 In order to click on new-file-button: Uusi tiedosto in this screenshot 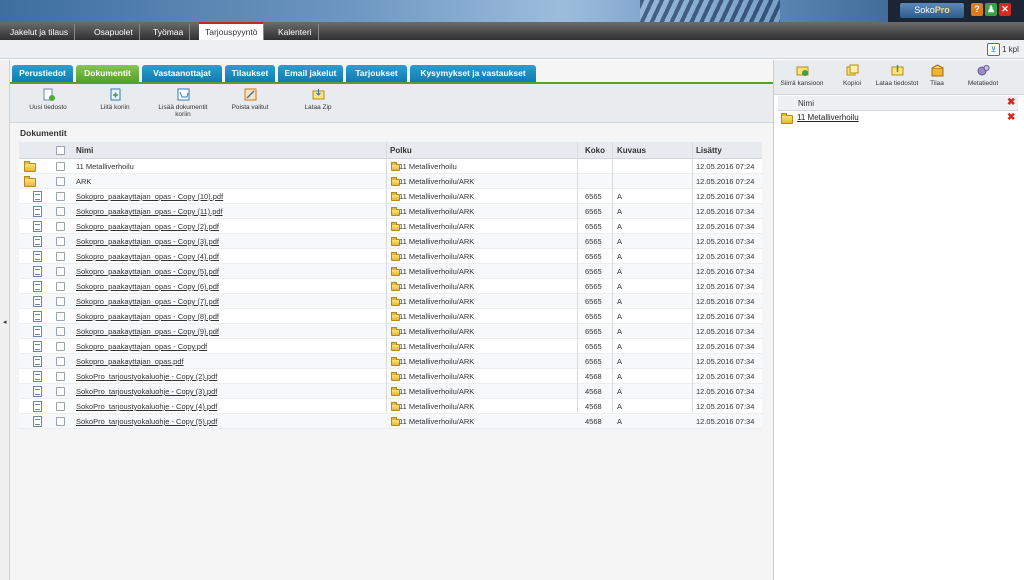, I will do `click(48, 99)`.